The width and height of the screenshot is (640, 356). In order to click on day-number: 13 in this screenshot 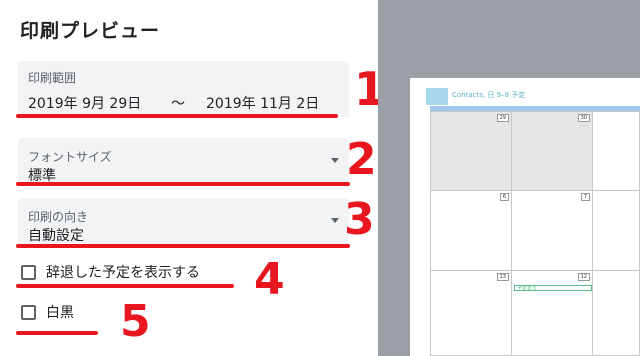, I will do `click(502, 277)`.